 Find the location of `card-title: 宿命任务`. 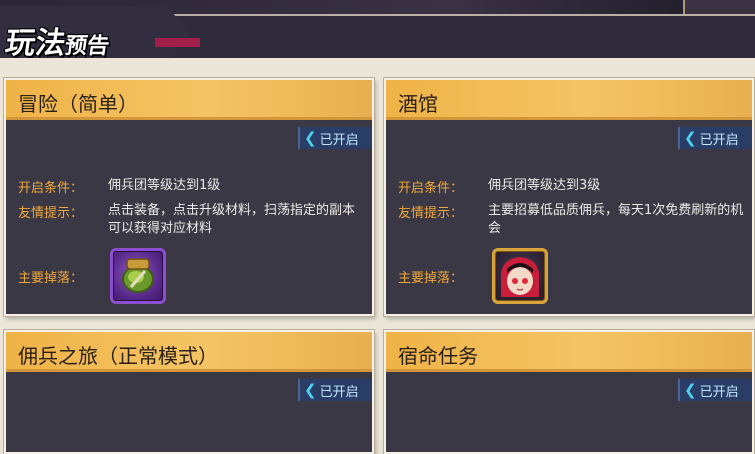

card-title: 宿命任务 is located at coordinates (438, 356).